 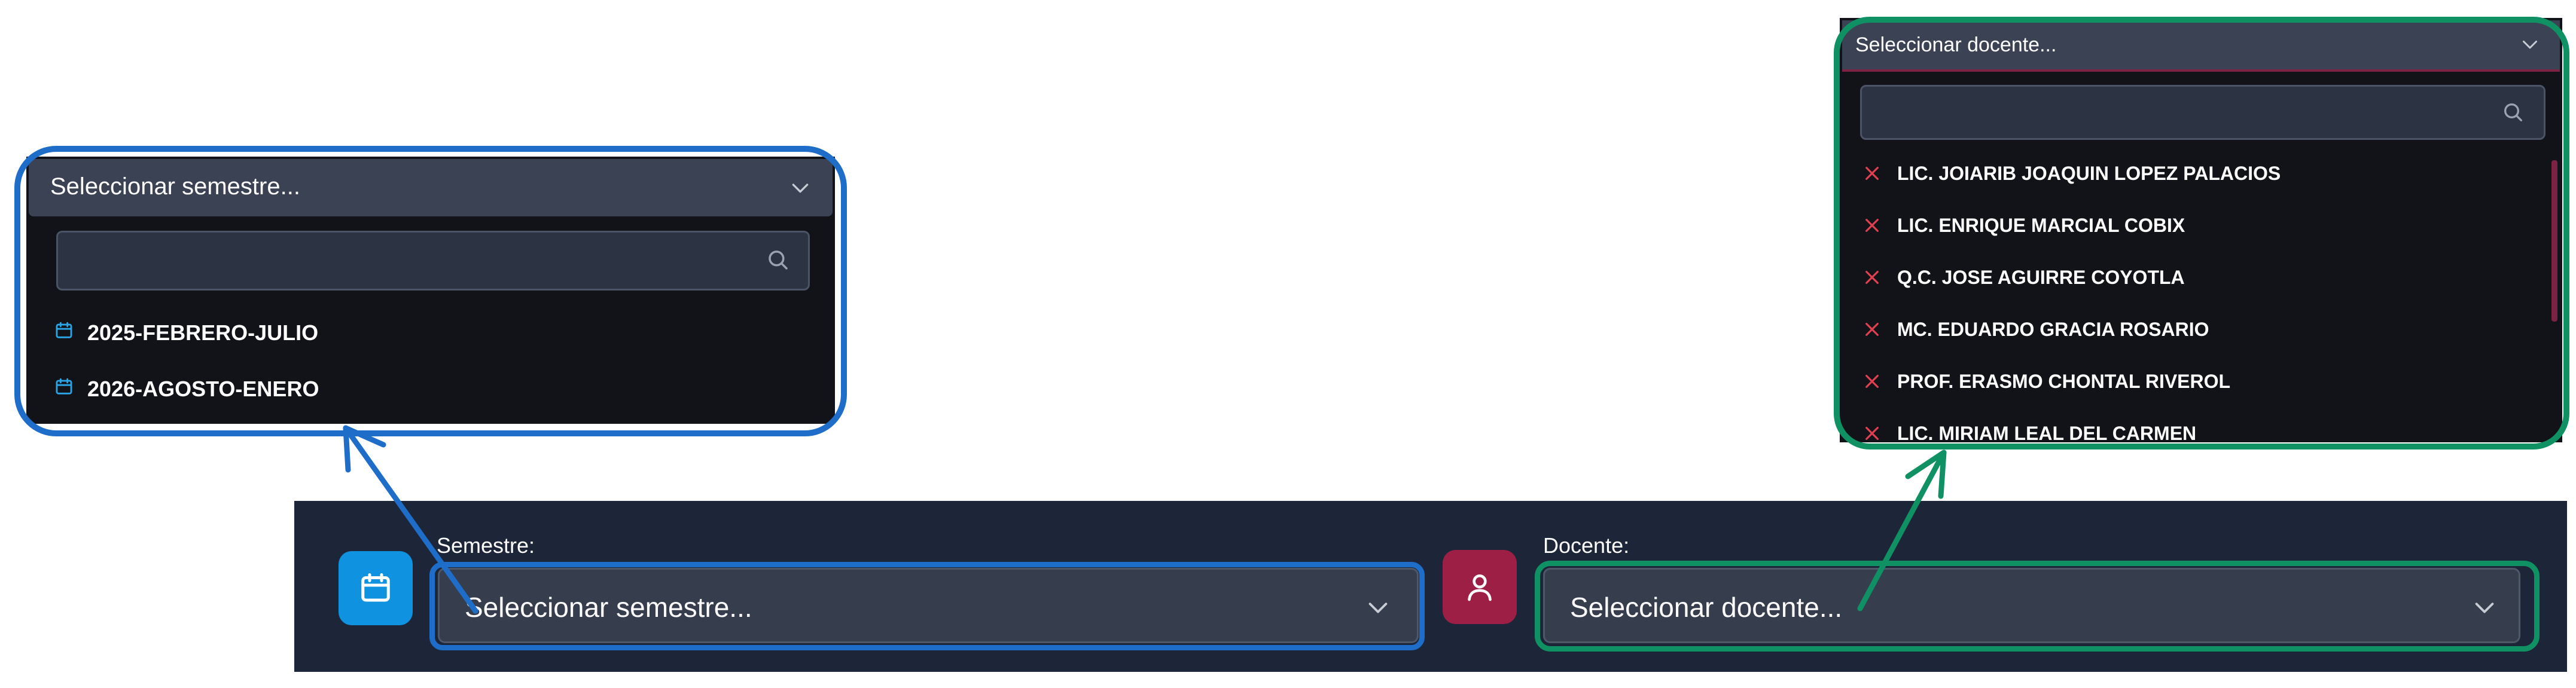 I want to click on semester-callout-outline, so click(x=431, y=291).